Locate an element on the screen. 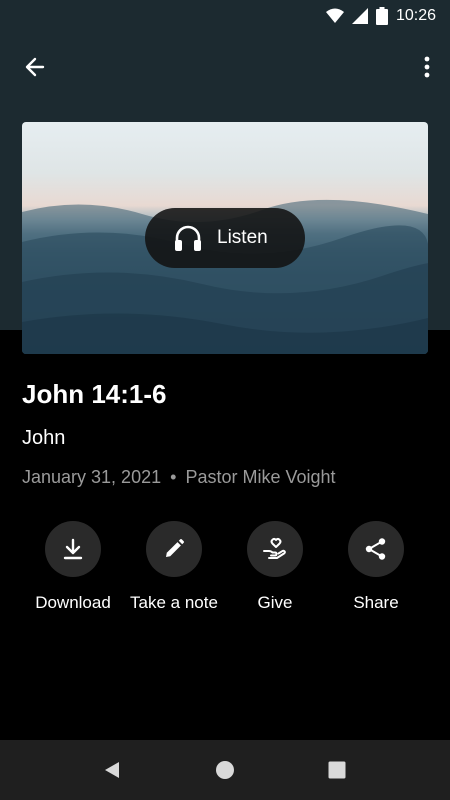 The image size is (450, 800). give-circle is located at coordinates (275, 549).